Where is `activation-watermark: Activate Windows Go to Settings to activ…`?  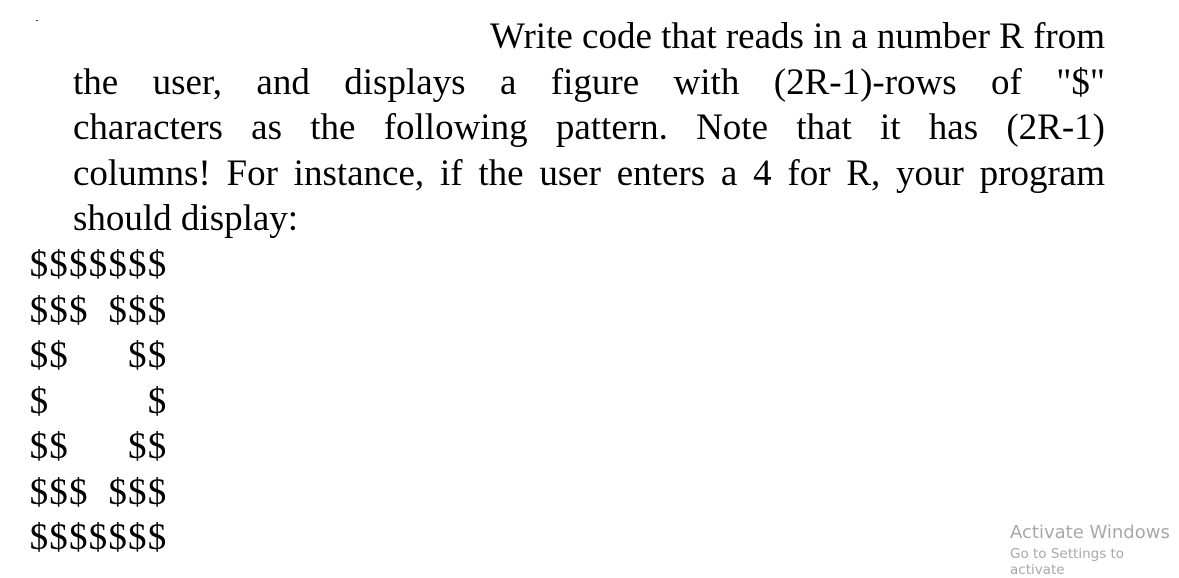
activation-watermark: Activate Windows Go to Settings to activ… is located at coordinates (1094, 550).